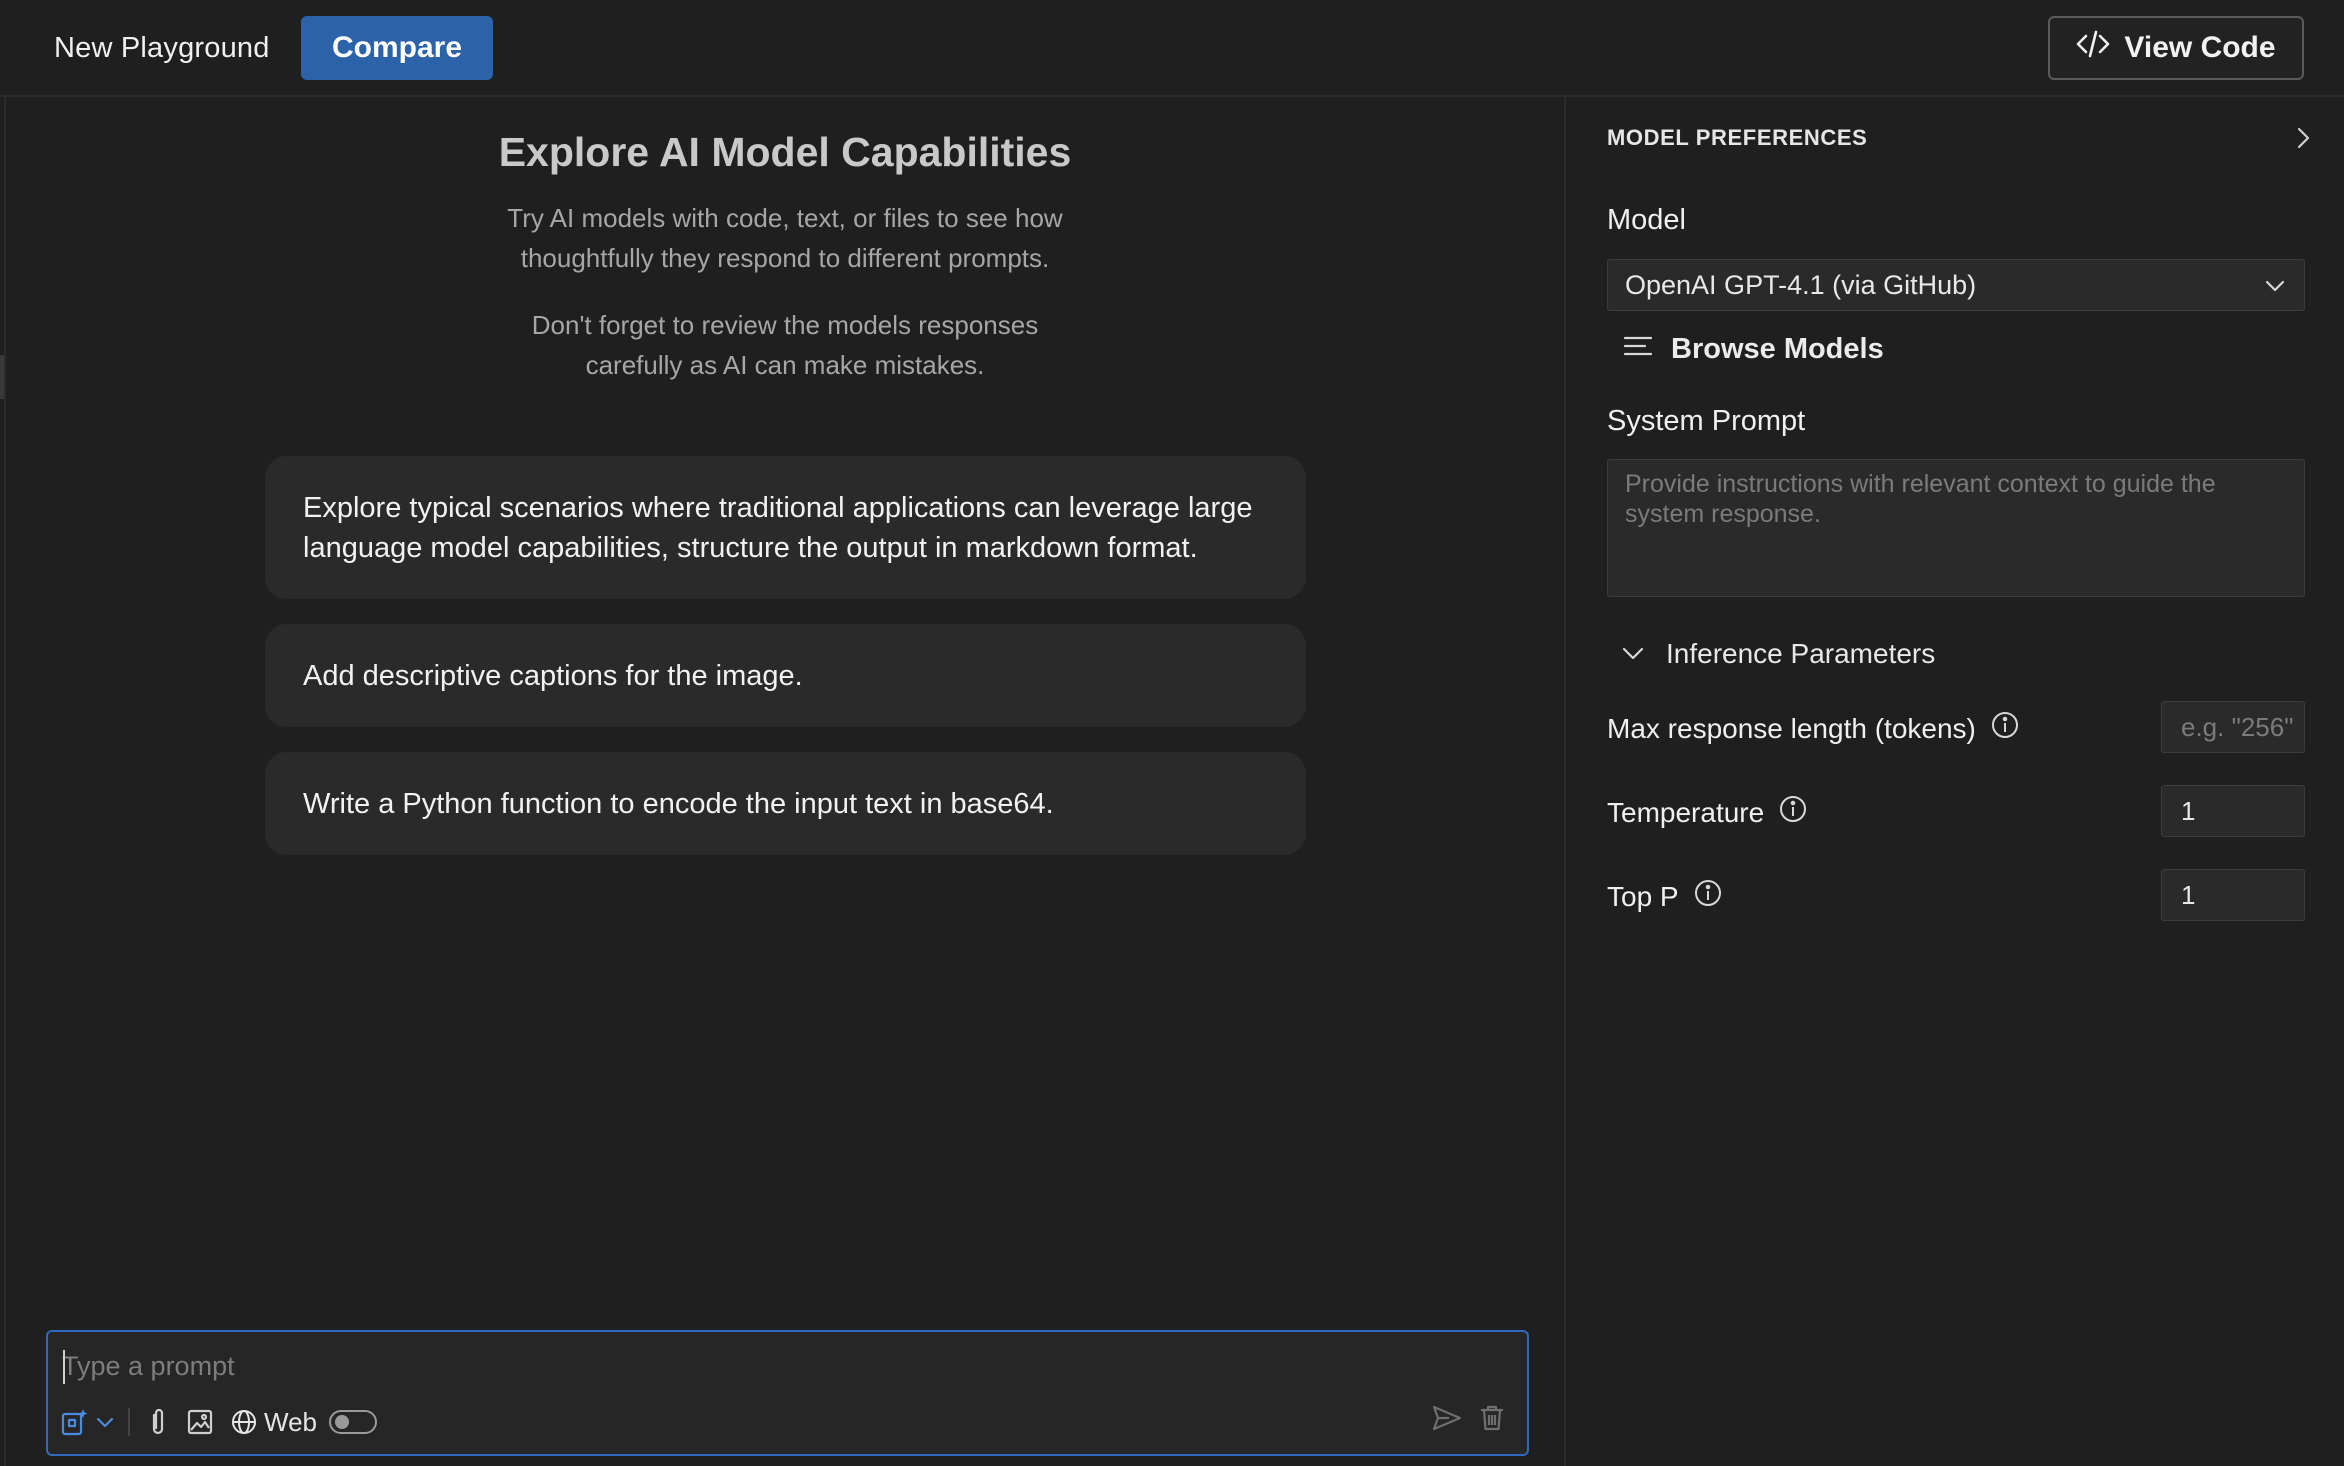 The image size is (2344, 1466). What do you see at coordinates (129, 1422) in the screenshot?
I see `toolbar-divider` at bounding box center [129, 1422].